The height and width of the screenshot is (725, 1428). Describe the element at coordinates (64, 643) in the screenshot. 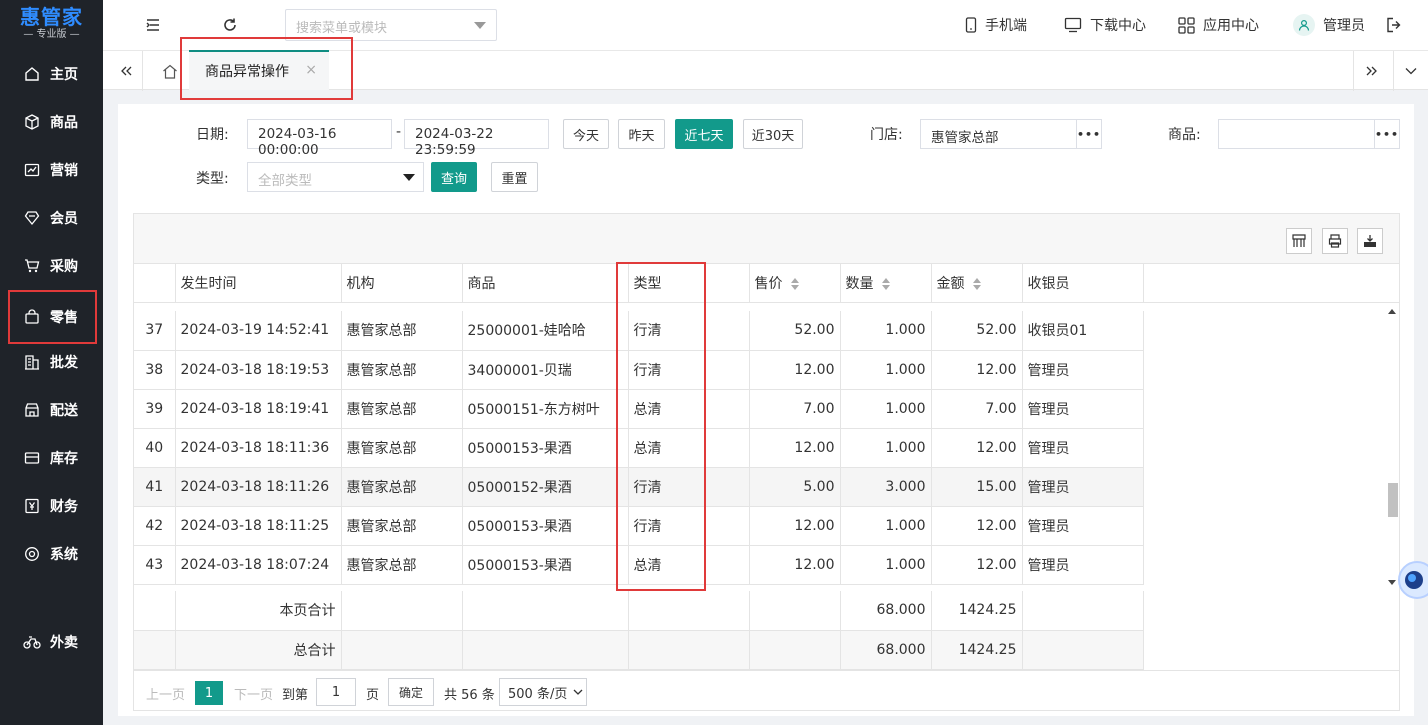

I see `sidebar-item-label: 外卖` at that location.